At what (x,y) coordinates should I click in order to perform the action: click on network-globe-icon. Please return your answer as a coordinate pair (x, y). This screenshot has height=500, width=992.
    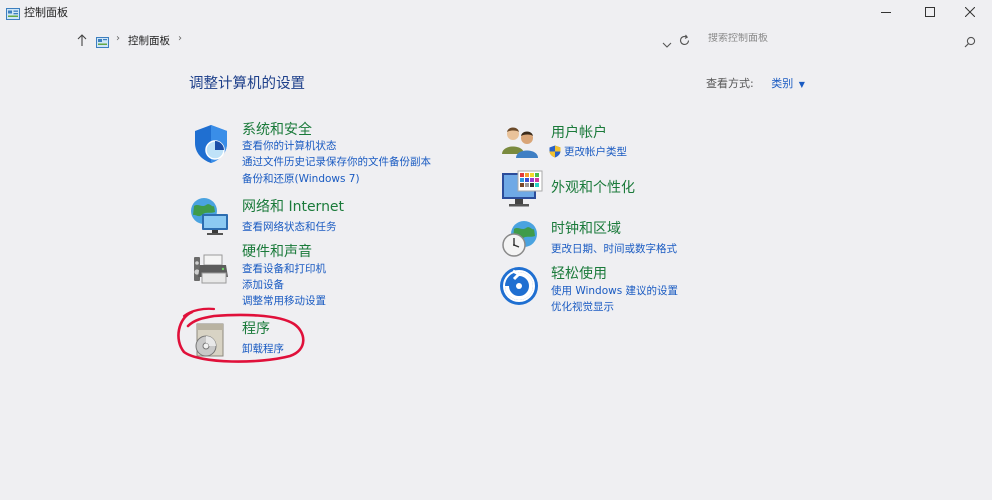
    Looking at the image, I should click on (210, 217).